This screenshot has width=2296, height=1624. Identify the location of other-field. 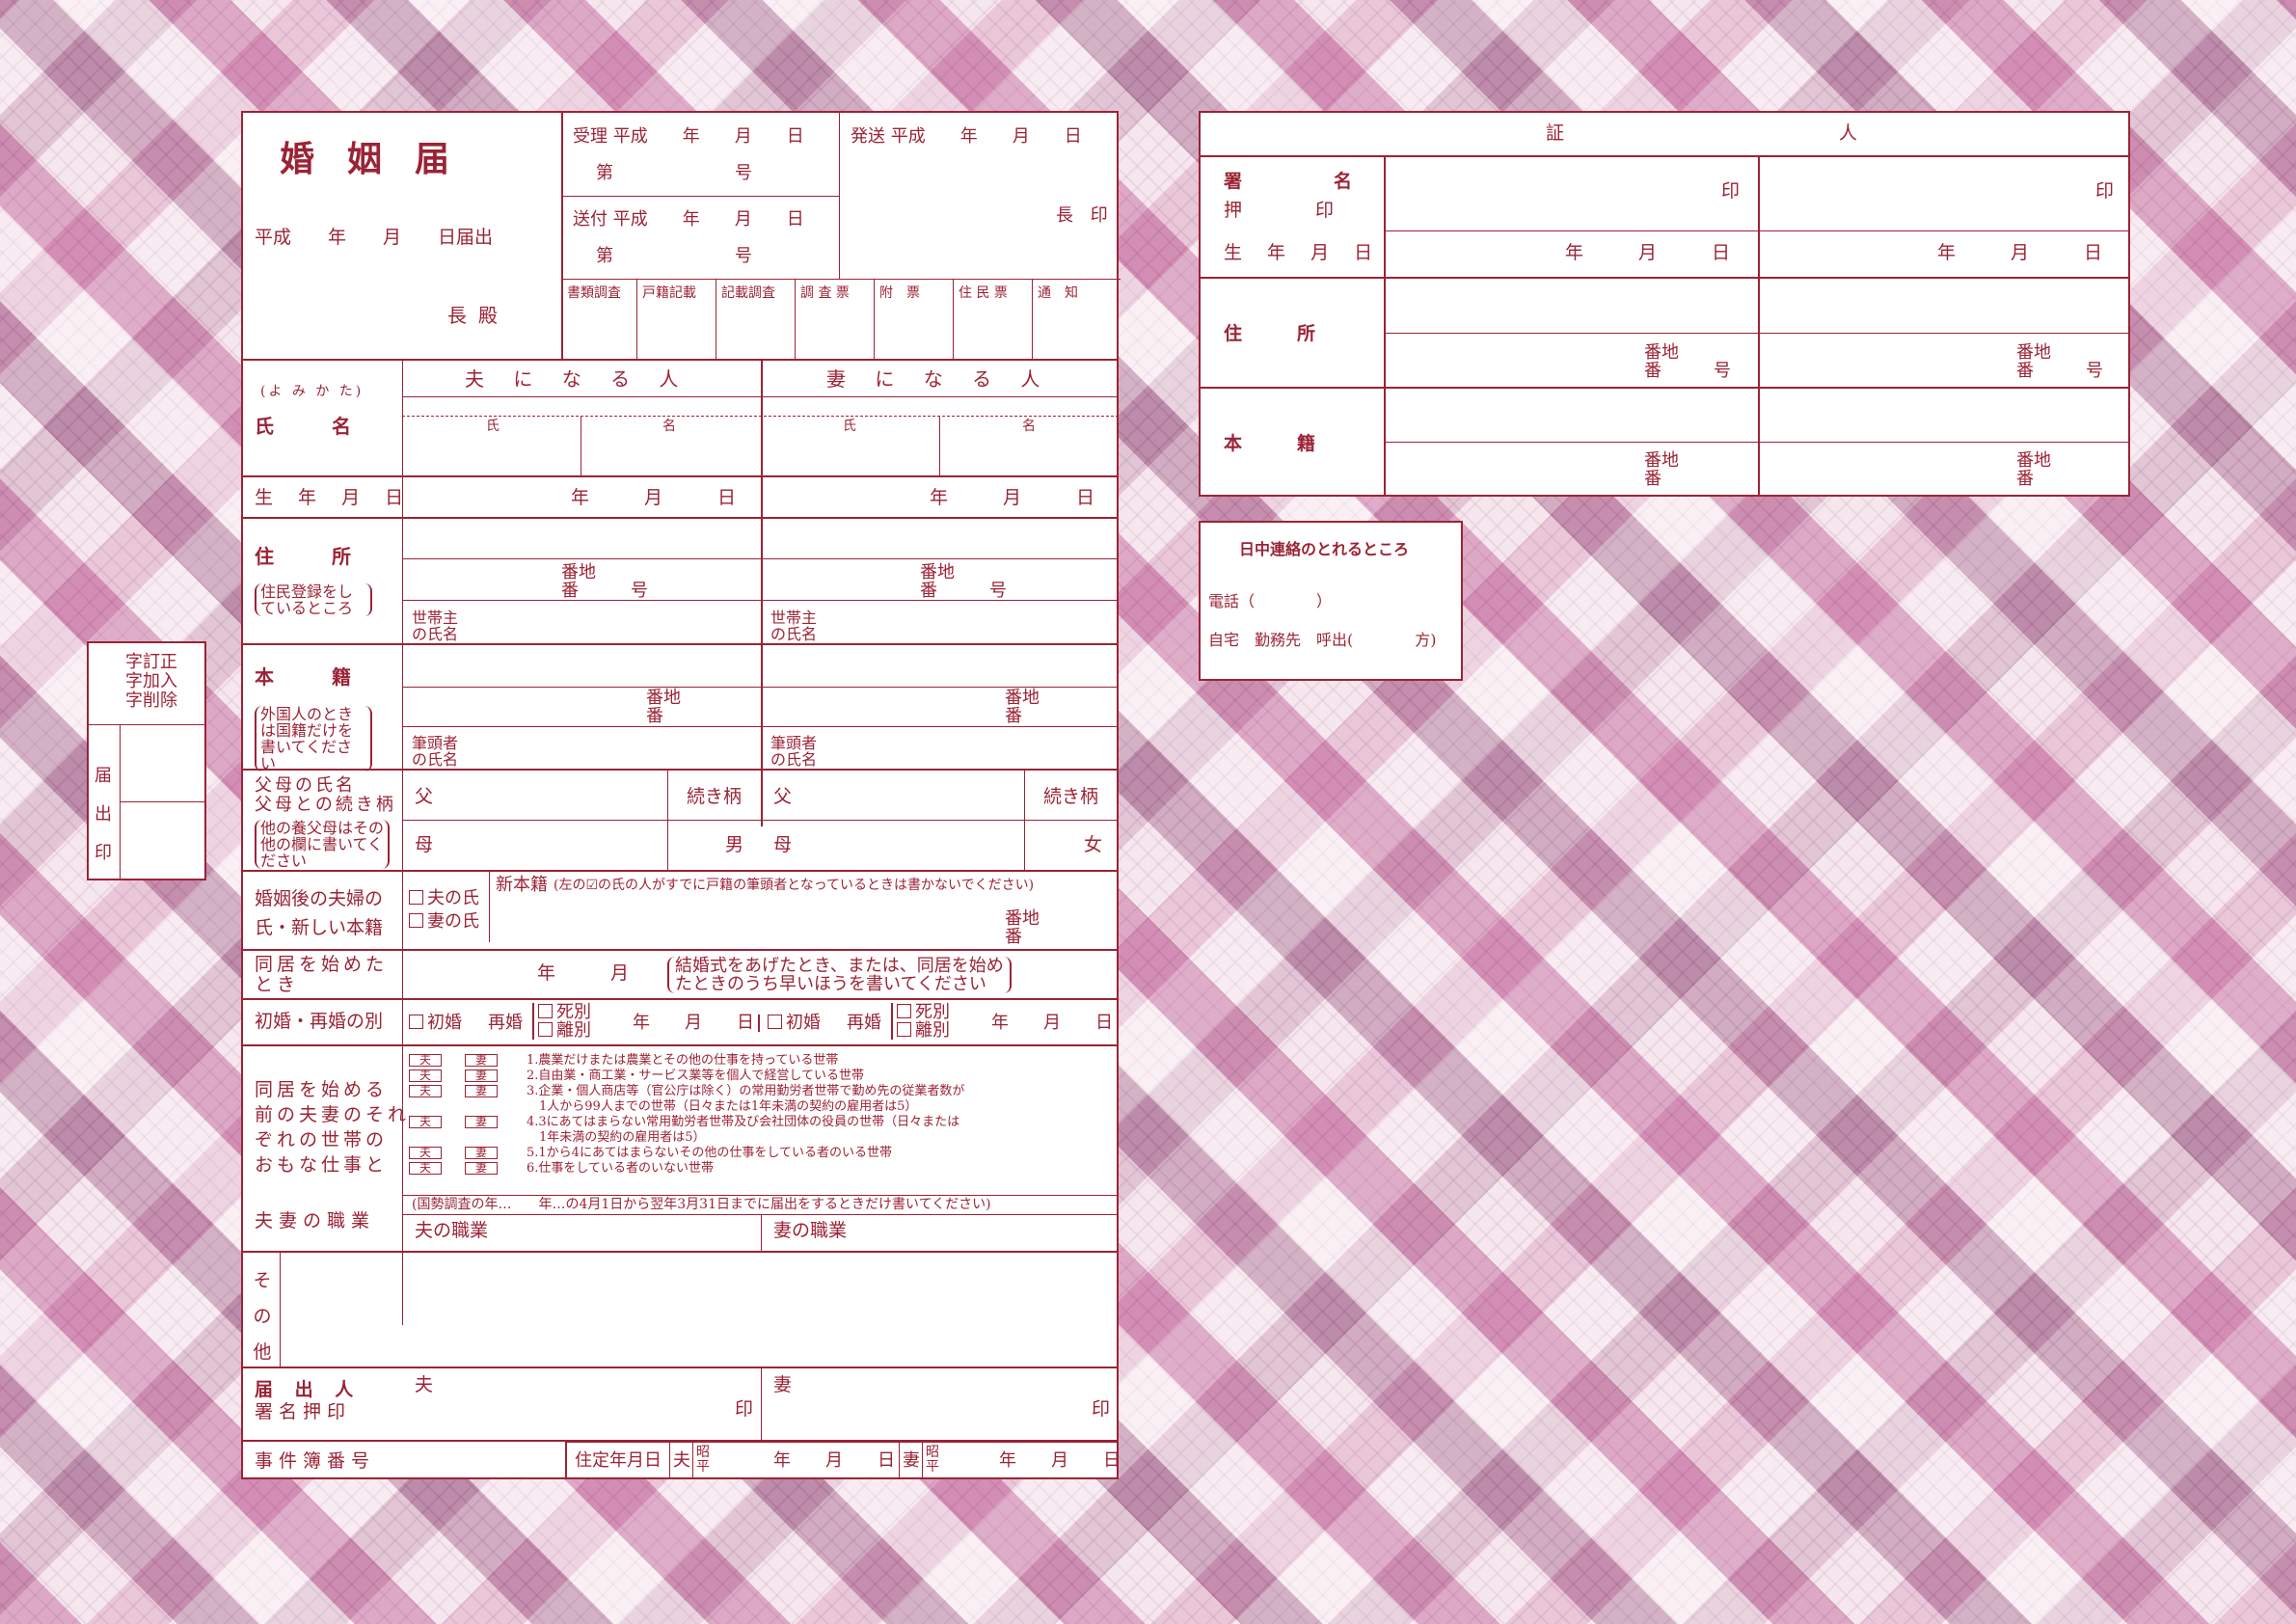
(699, 1309).